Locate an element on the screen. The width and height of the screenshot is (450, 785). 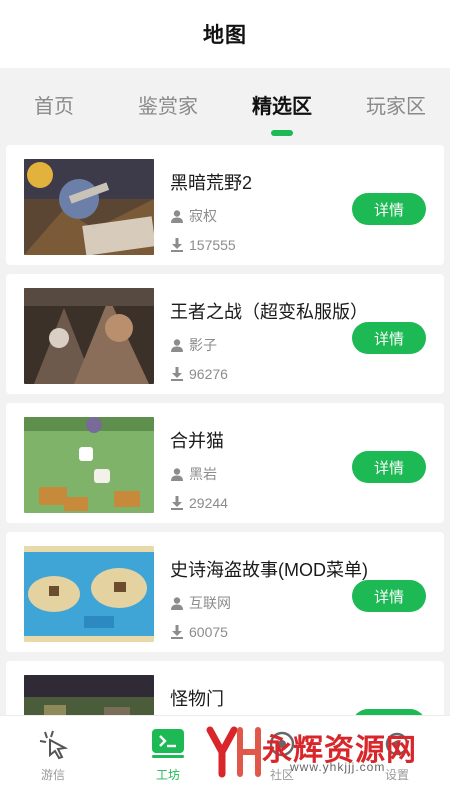
download-line: 96276 is located at coordinates (199, 374).